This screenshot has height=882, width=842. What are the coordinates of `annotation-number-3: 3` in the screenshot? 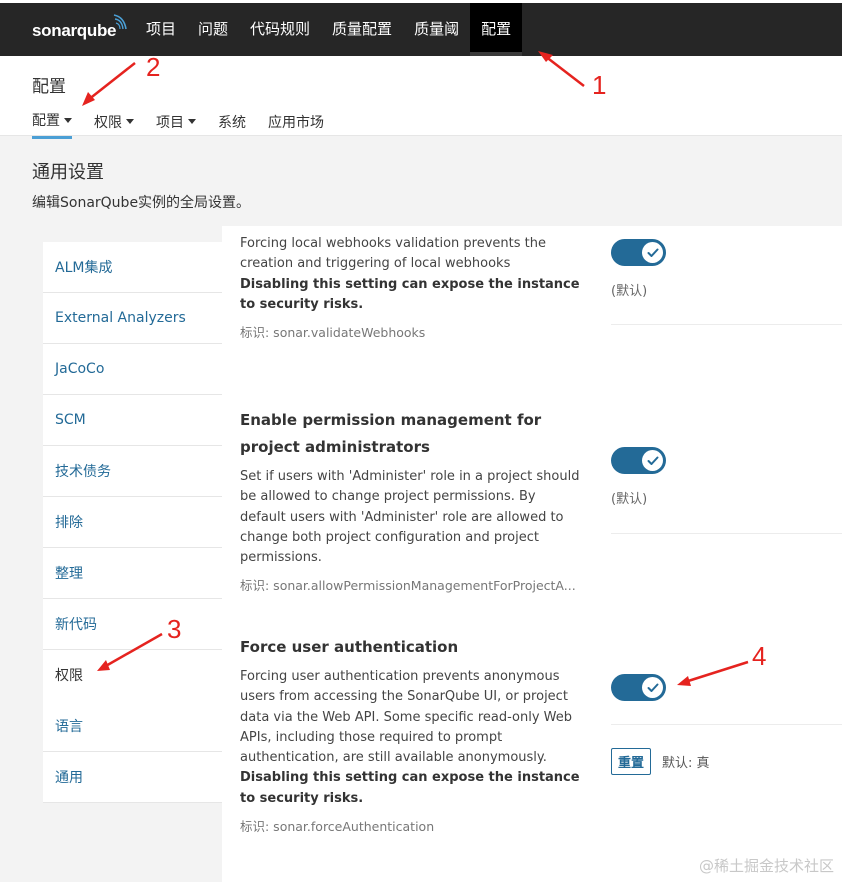 It's located at (174, 629).